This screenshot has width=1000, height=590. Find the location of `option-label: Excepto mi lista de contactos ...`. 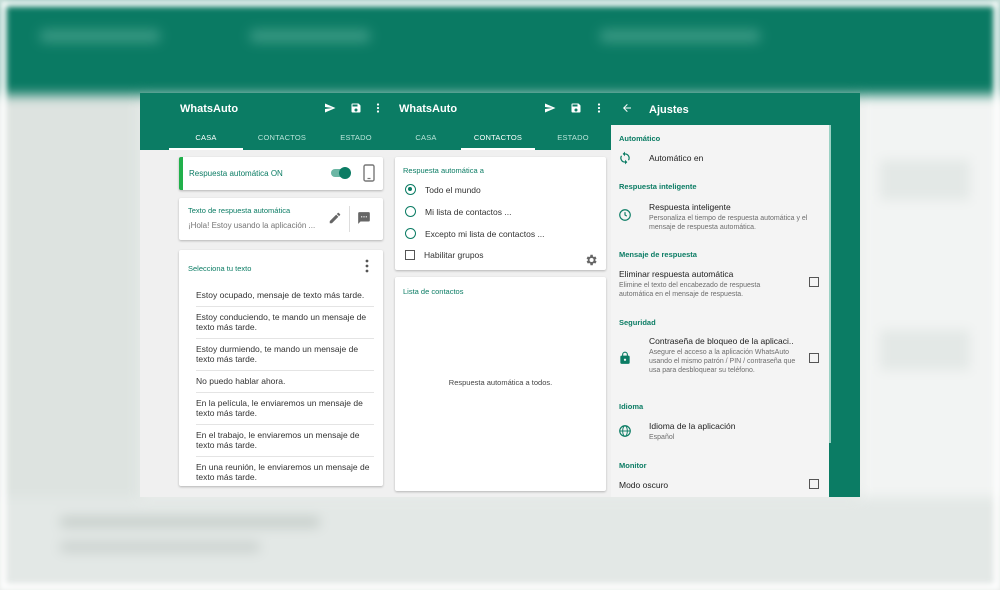

option-label: Excepto mi lista de contactos ... is located at coordinates (485, 233).